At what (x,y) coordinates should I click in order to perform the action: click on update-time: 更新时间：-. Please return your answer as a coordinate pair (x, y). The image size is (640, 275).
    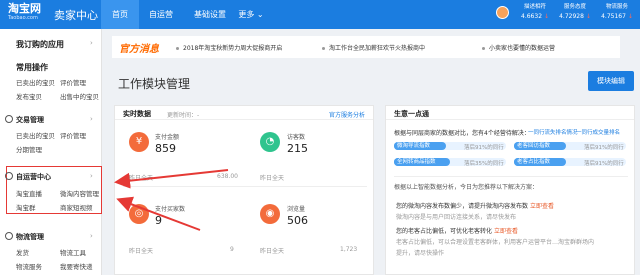
    Looking at the image, I should click on (183, 115).